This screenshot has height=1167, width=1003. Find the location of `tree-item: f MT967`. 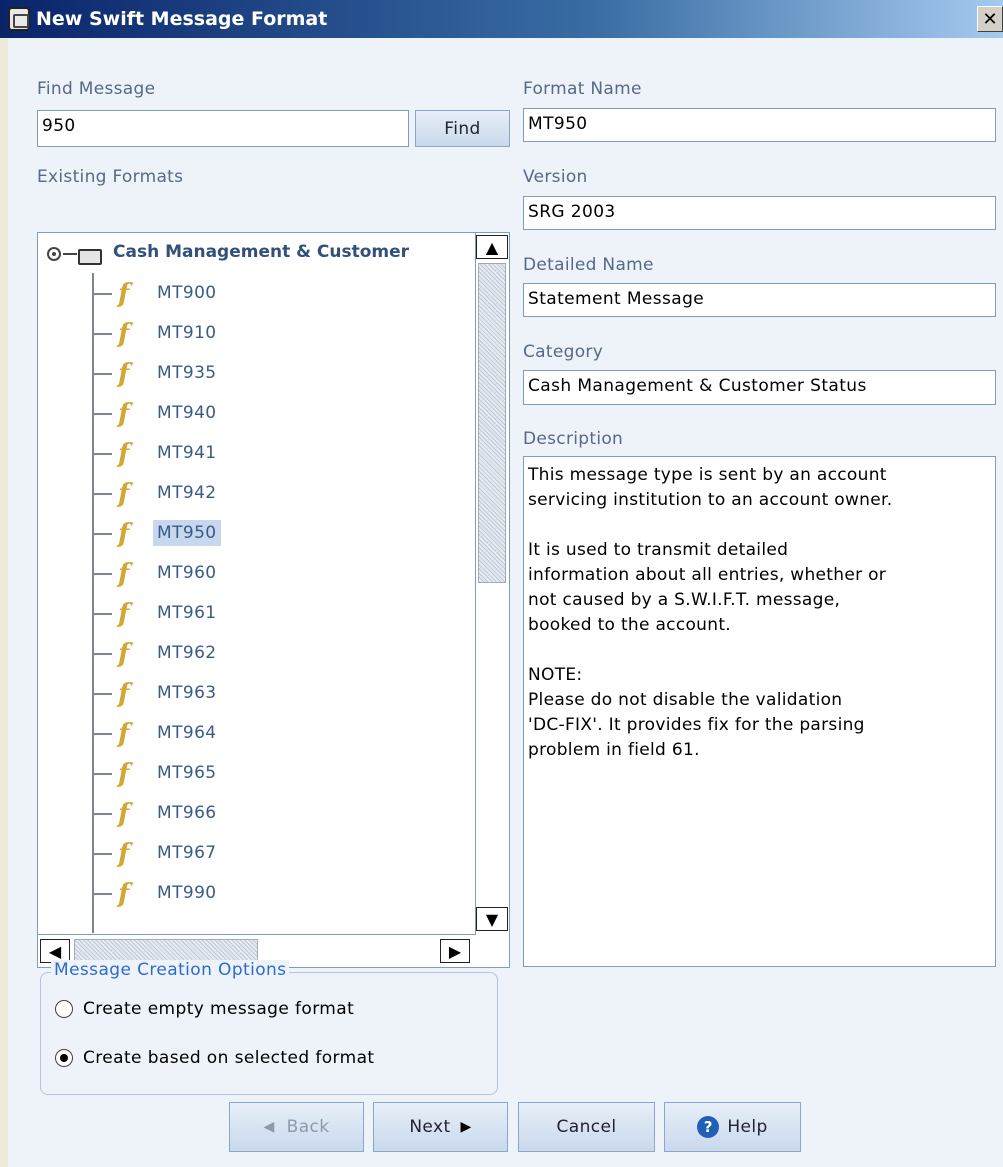

tree-item: f MT967 is located at coordinates (248, 853).